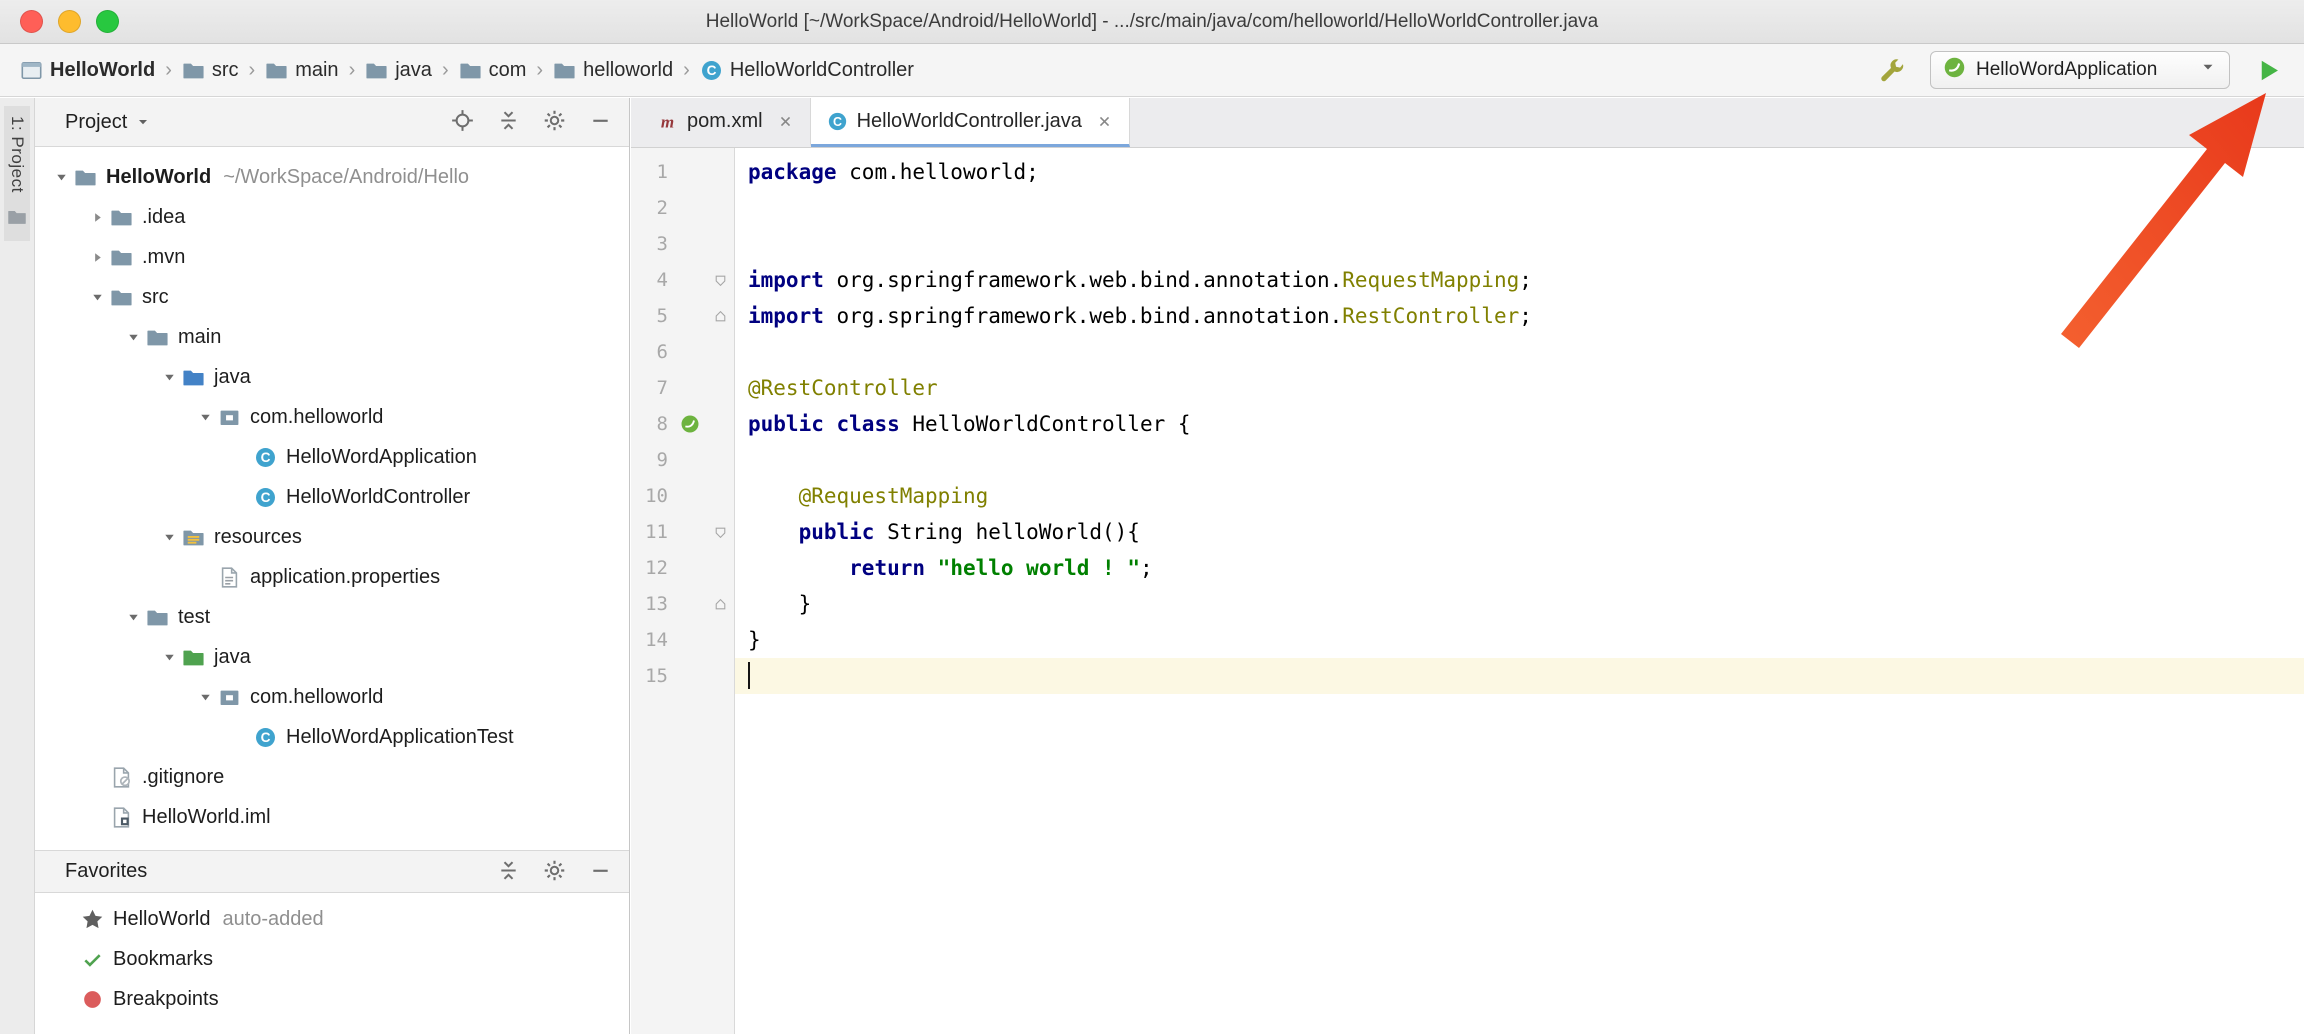 The width and height of the screenshot is (2304, 1034). What do you see at coordinates (656, 496) in the screenshot?
I see `line-number: 10` at bounding box center [656, 496].